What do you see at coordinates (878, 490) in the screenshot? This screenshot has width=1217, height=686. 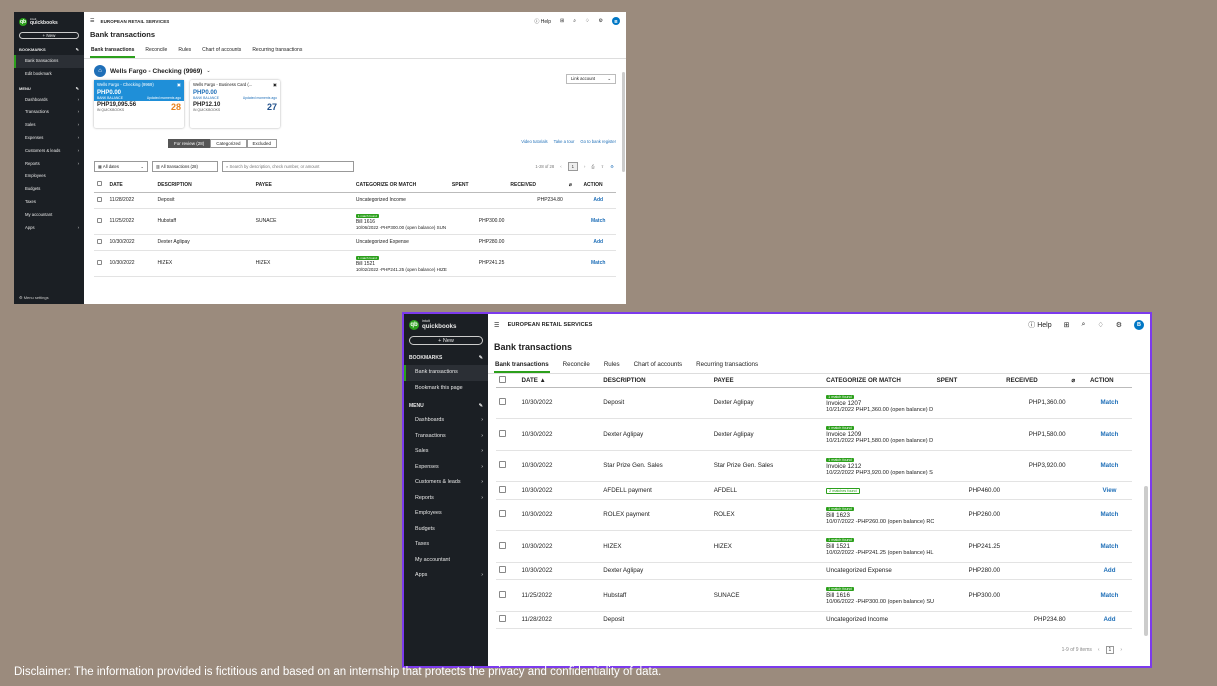 I see `cell-categorize-or-match: 2 matches found` at bounding box center [878, 490].